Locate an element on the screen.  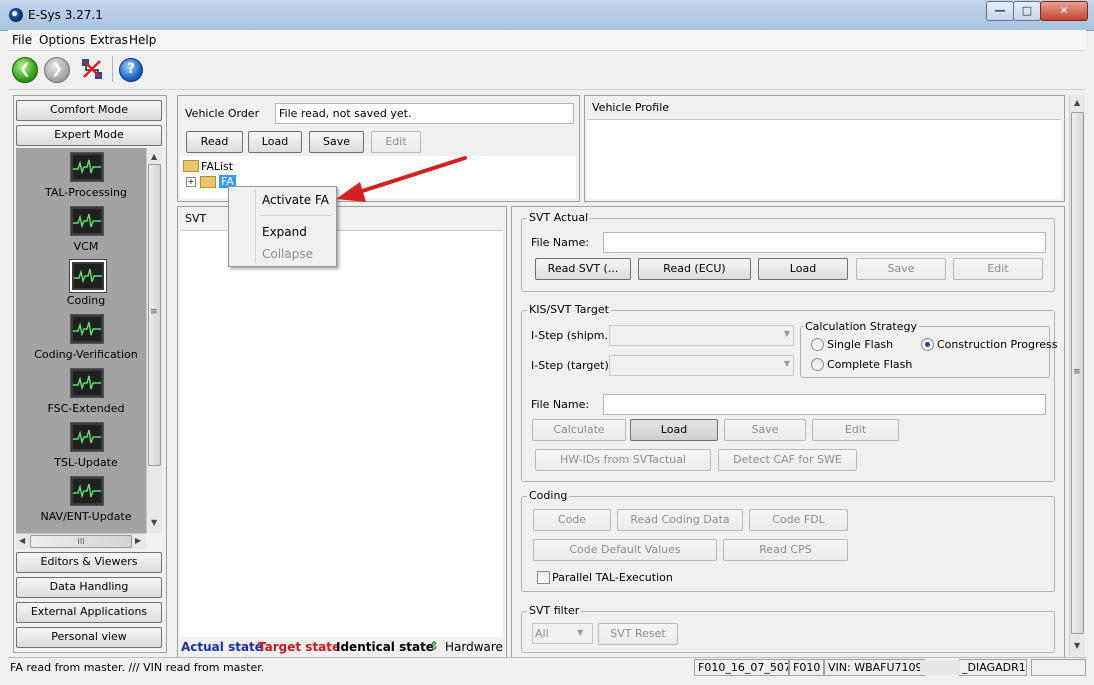
menu-options: Options is located at coordinates (62, 40).